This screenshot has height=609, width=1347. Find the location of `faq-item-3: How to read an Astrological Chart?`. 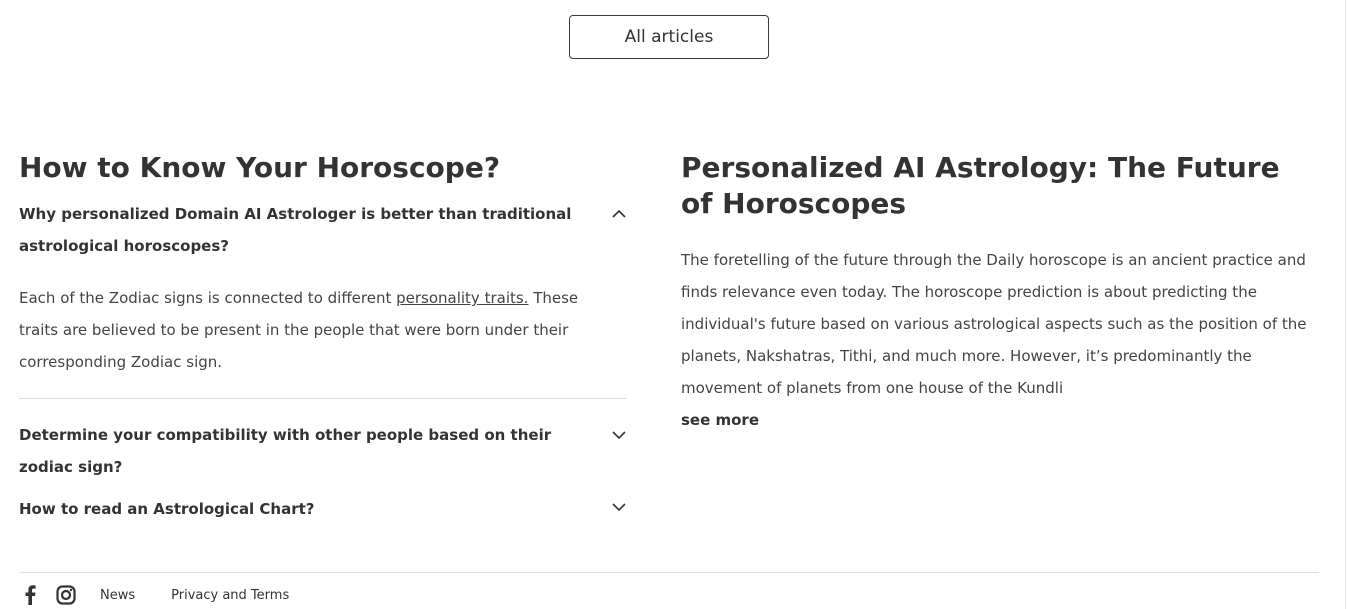

faq-item-3: How to read an Astrological Chart? is located at coordinates (324, 509).